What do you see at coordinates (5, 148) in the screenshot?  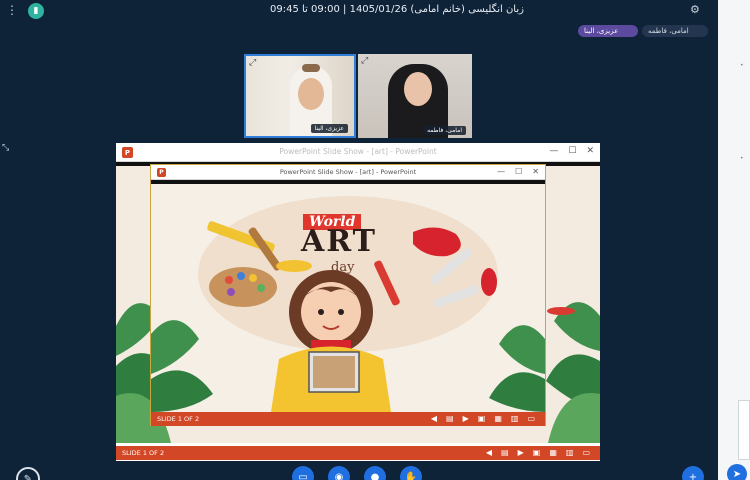 I see `fullscreen-icon: ⤡` at bounding box center [5, 148].